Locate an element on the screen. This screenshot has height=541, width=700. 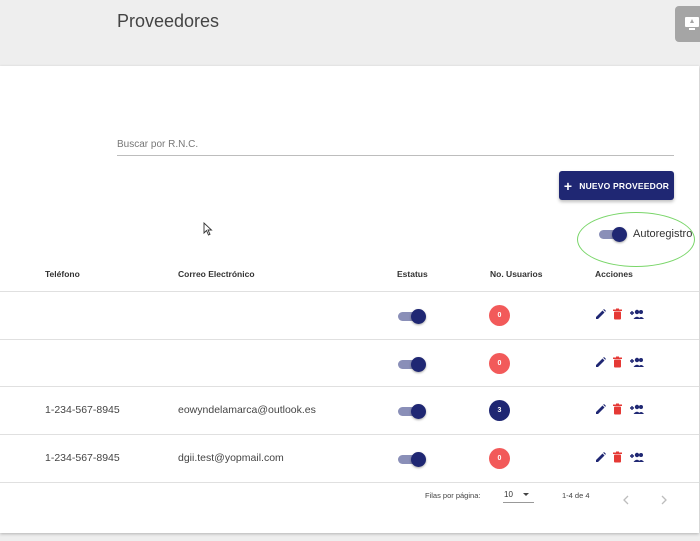
autoregistro-control: Autoregistro is located at coordinates (646, 234).